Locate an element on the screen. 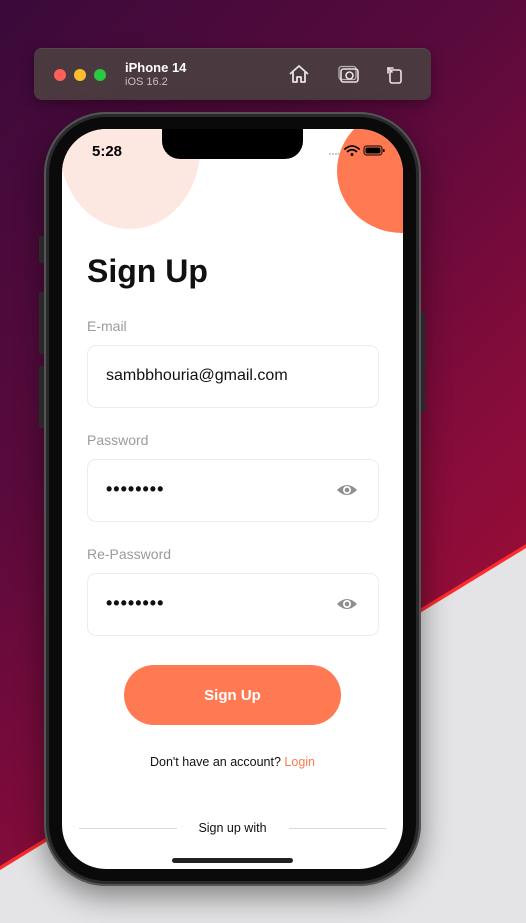 The image size is (526, 923). repassword-value: •••••••• is located at coordinates (135, 603).